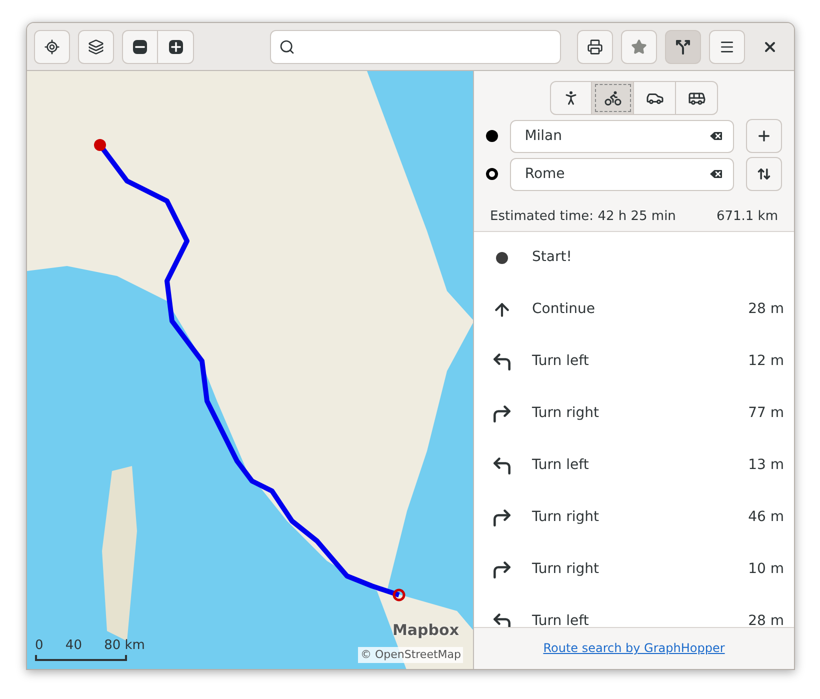 Image resolution: width=820 pixels, height=699 pixels. I want to click on menu-icon, so click(727, 46).